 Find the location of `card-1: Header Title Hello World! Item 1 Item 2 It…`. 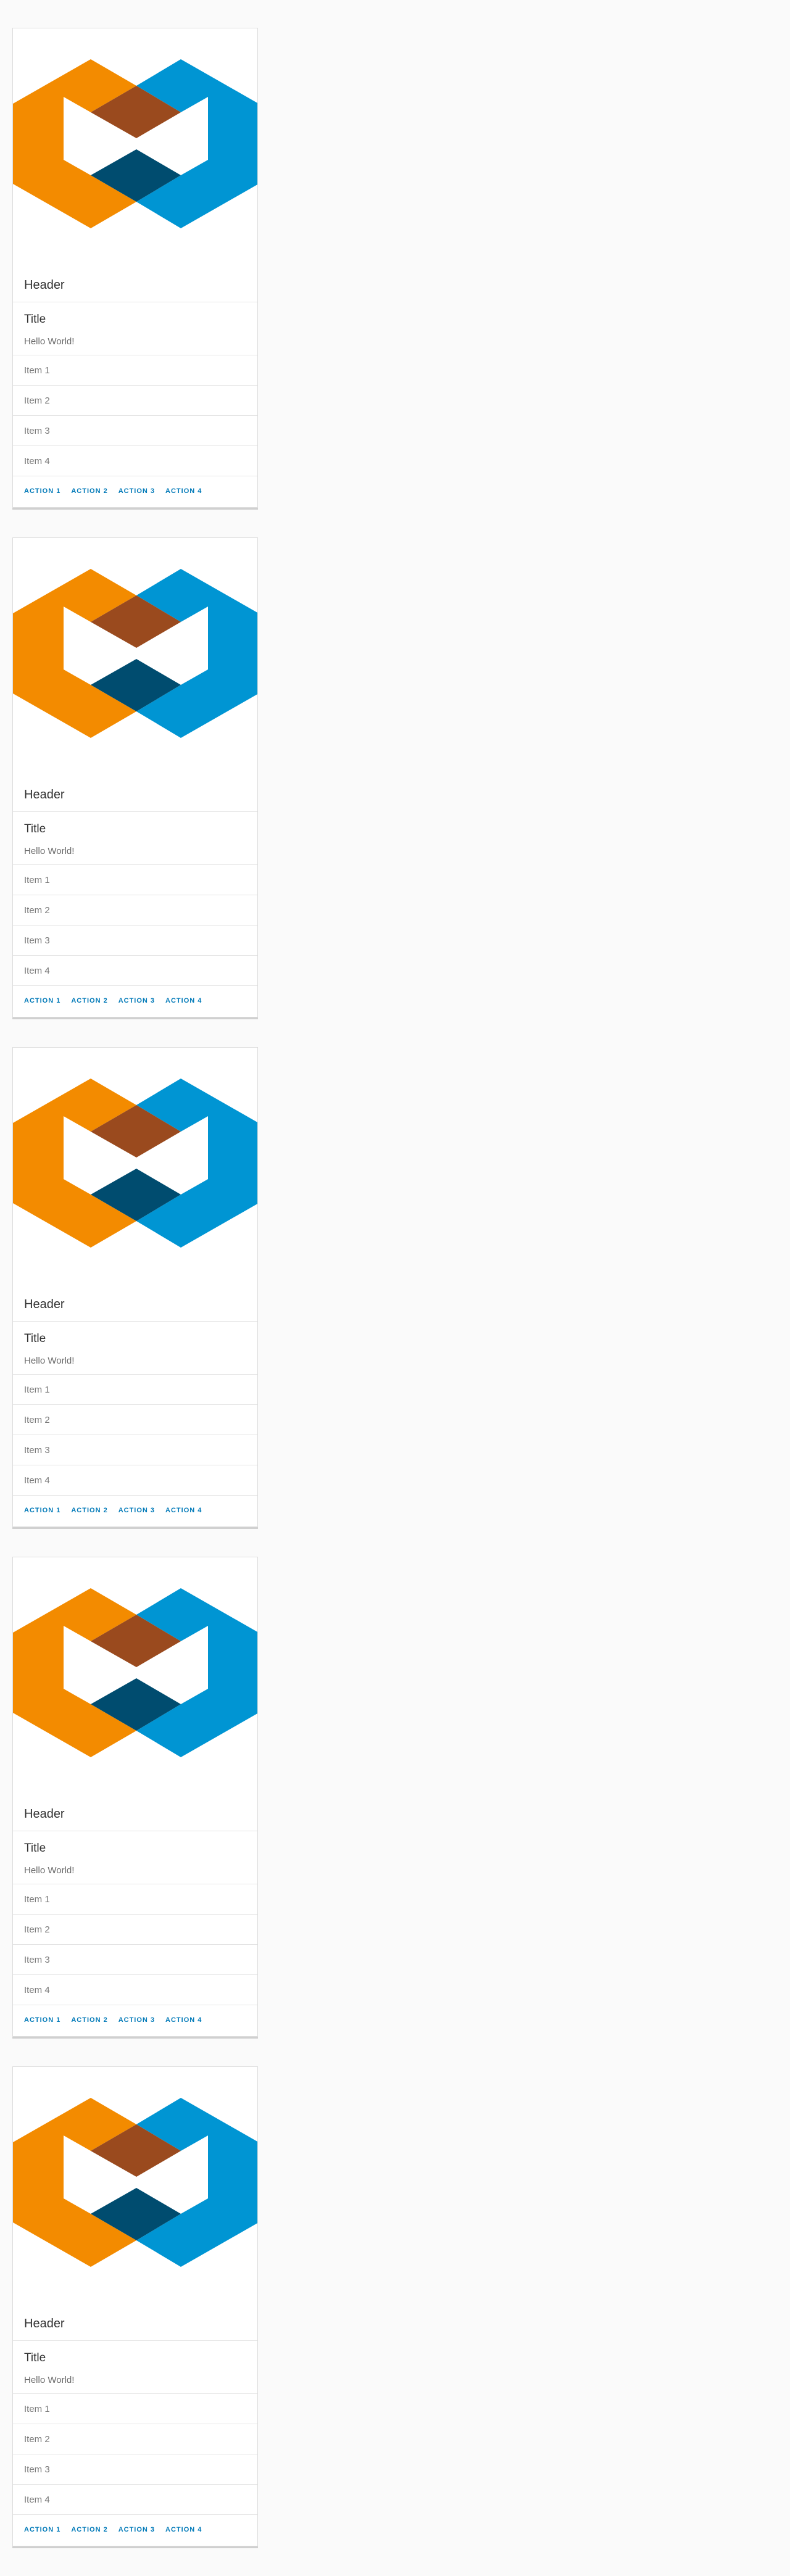

card-1: Header Title Hello World! Item 1 Item 2 It… is located at coordinates (135, 268).